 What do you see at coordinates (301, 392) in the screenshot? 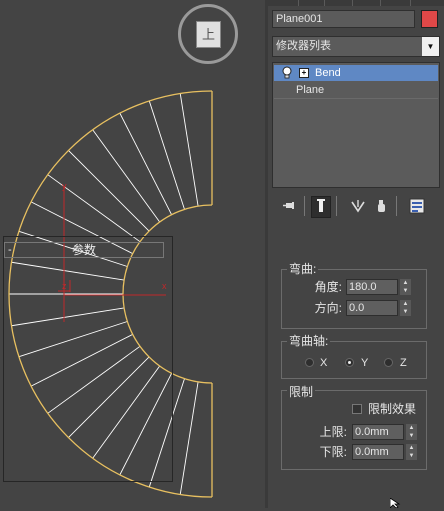
I see `limits-group-label: 限制` at bounding box center [301, 392].